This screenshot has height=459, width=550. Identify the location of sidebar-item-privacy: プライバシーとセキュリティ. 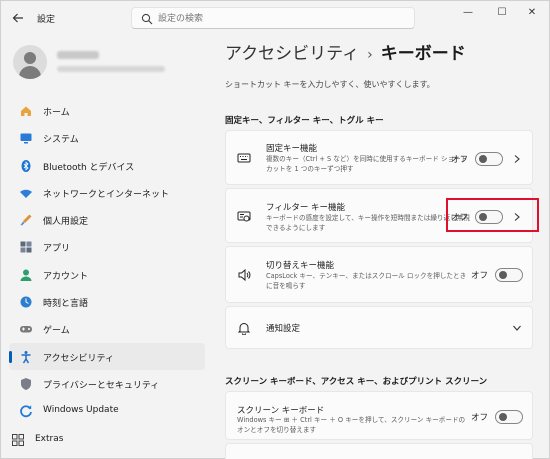
(107, 383).